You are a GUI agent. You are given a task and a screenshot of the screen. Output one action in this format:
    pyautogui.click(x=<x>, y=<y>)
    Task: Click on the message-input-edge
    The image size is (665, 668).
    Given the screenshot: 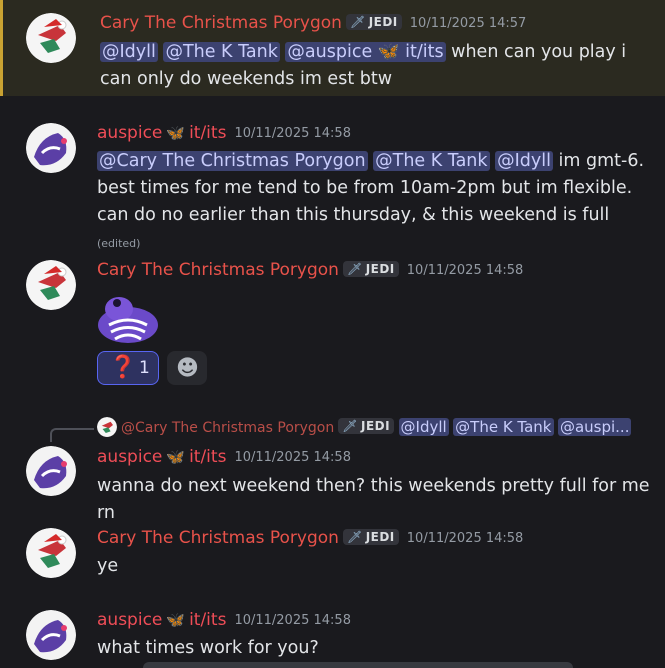 What is the action you would take?
    pyautogui.click(x=358, y=665)
    